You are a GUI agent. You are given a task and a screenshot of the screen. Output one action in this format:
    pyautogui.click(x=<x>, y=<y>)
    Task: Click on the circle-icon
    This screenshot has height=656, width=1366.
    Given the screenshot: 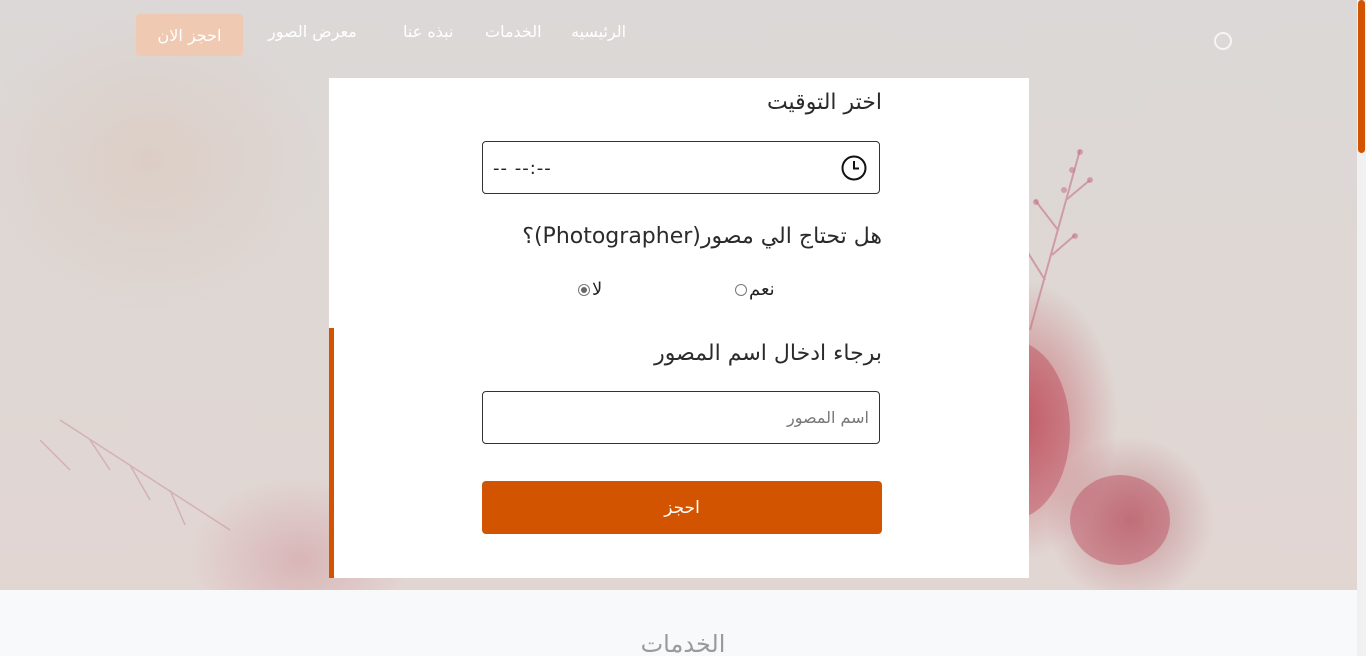 What is the action you would take?
    pyautogui.click(x=1223, y=41)
    